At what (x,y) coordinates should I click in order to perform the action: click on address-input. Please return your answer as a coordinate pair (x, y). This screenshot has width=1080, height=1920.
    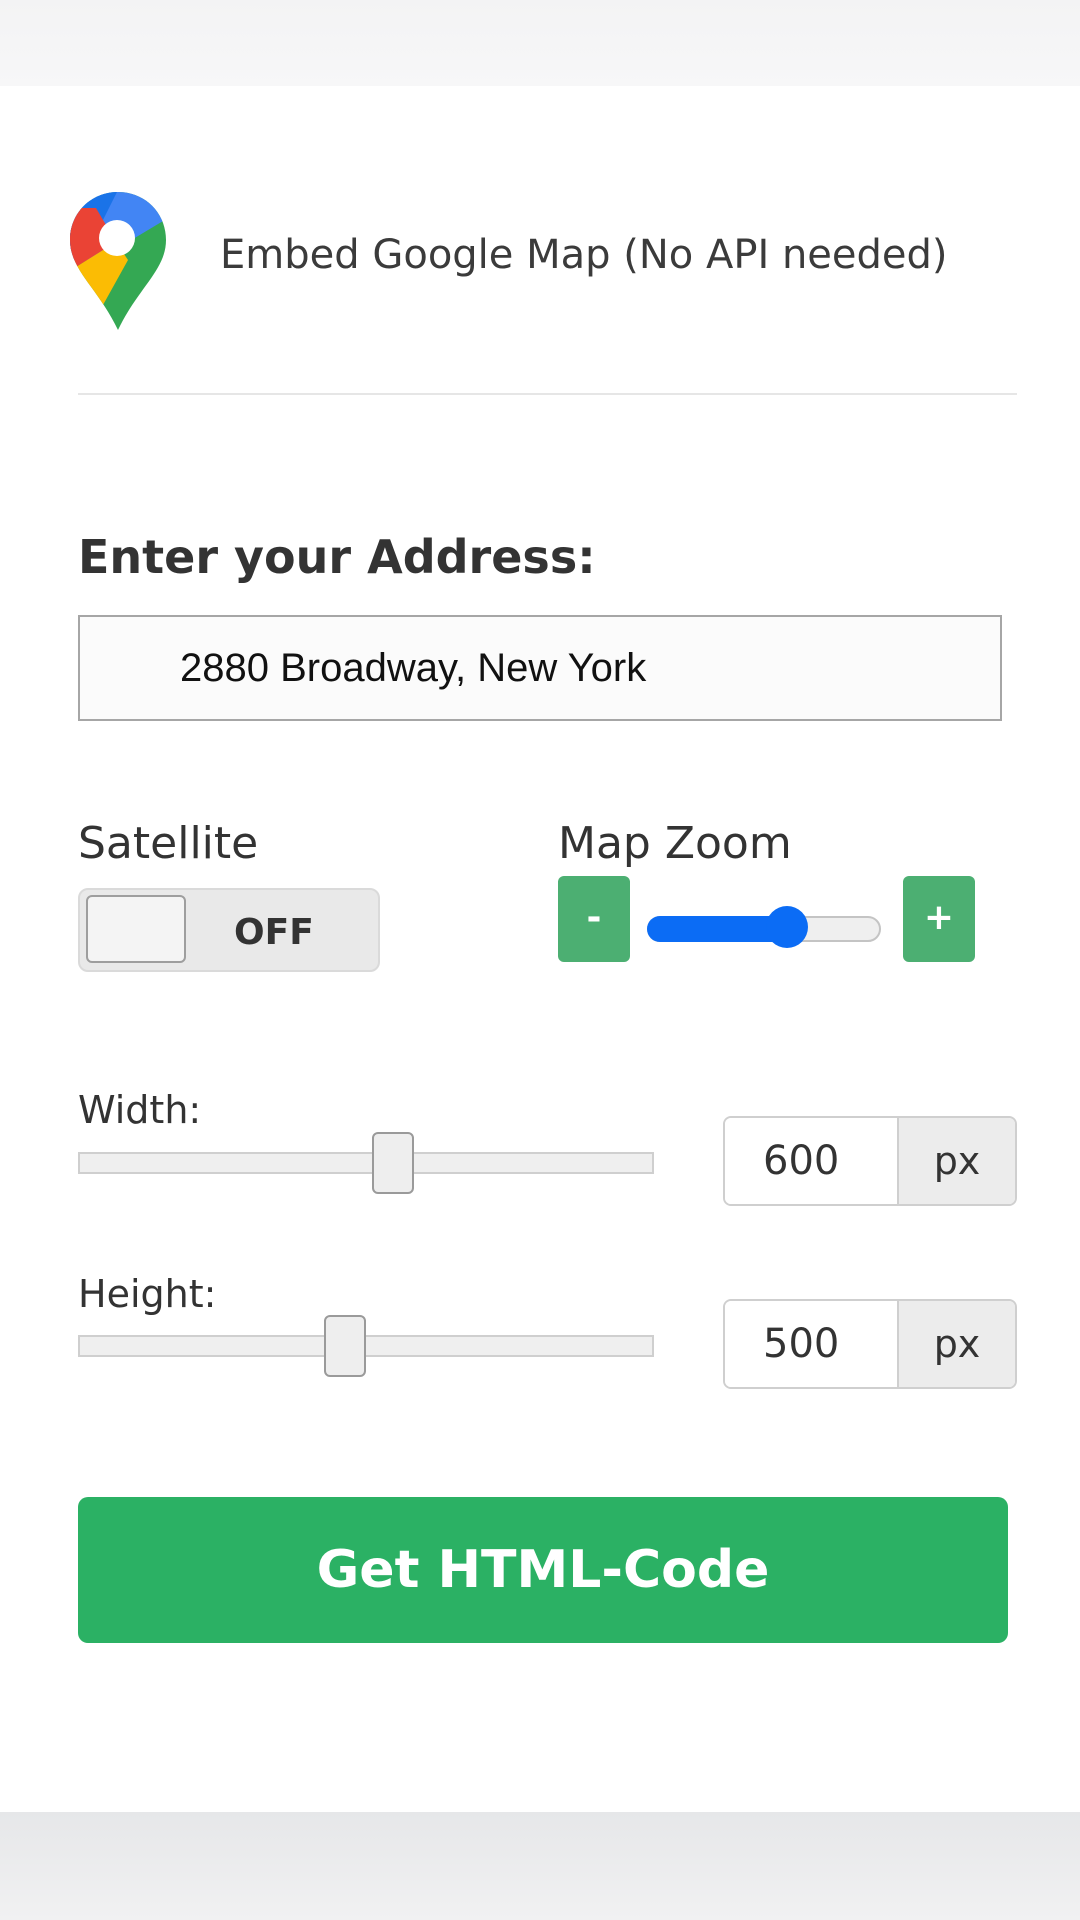
    Looking at the image, I should click on (540, 668).